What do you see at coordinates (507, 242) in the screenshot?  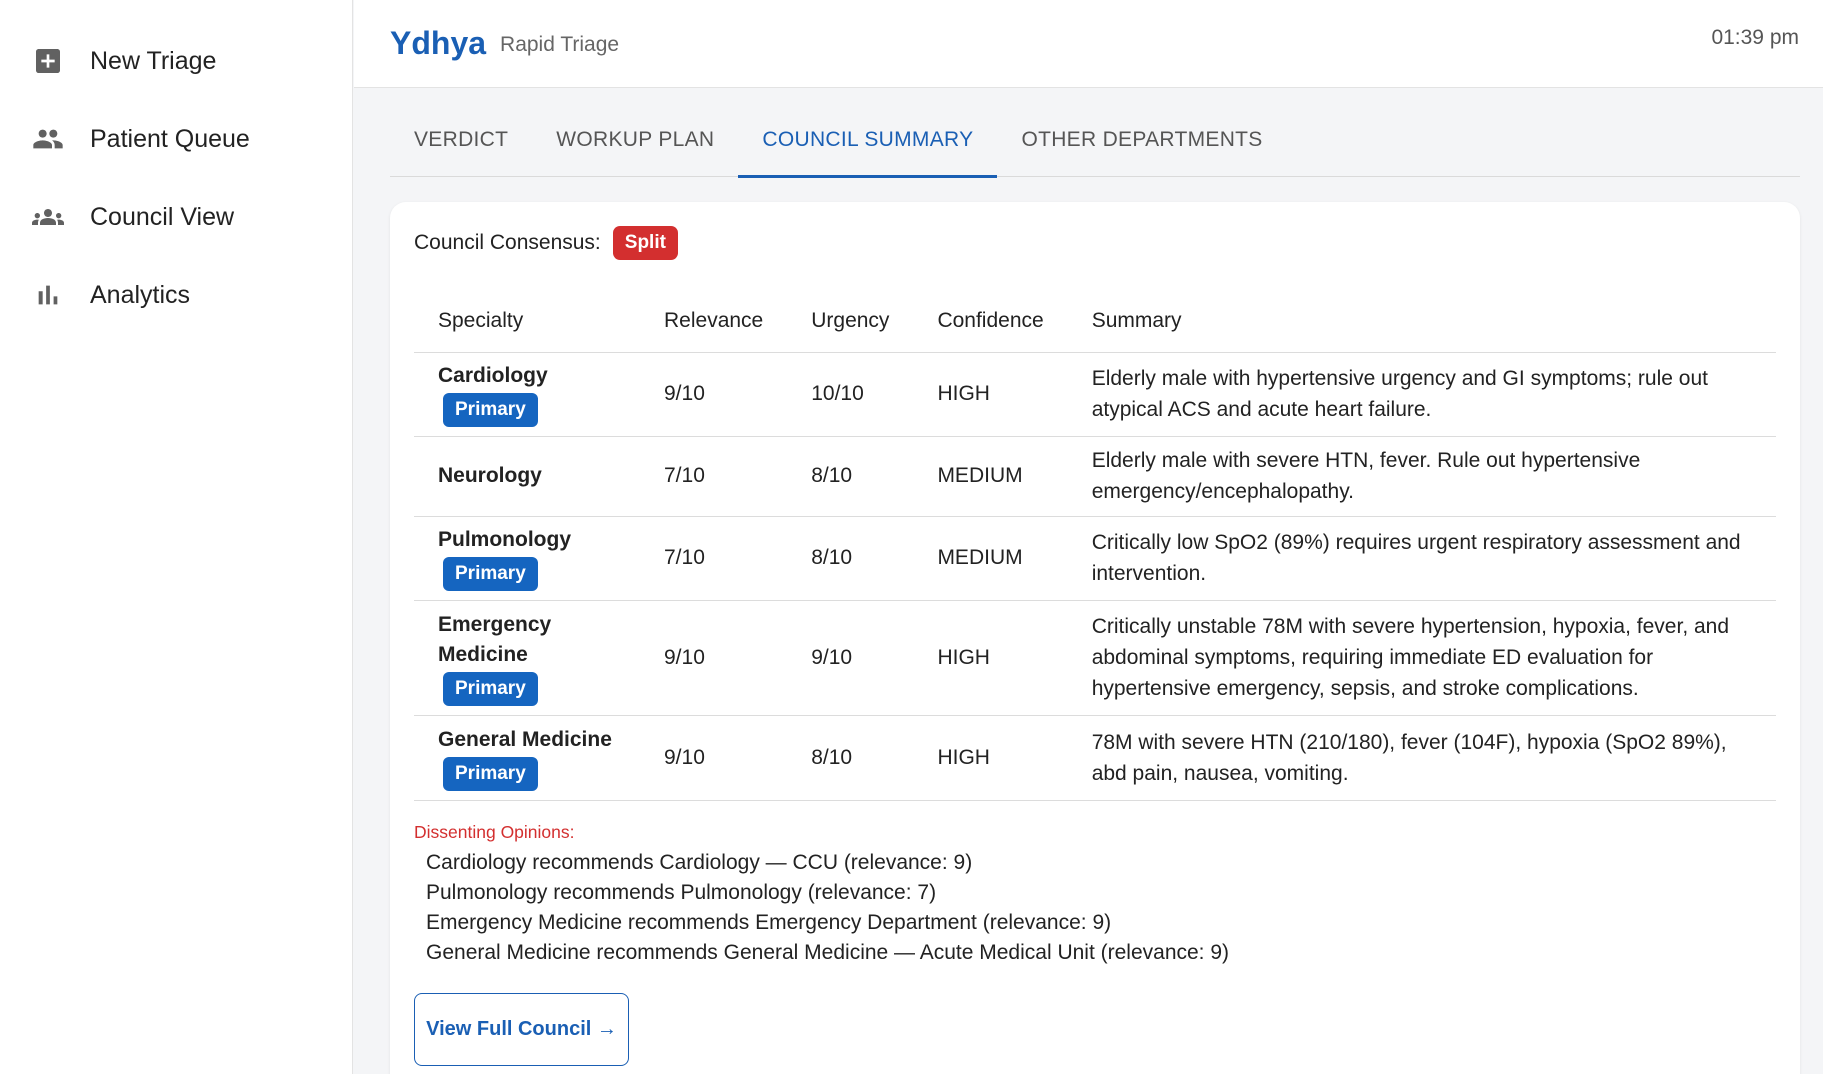 I see `consensus-label: Council Consensus:` at bounding box center [507, 242].